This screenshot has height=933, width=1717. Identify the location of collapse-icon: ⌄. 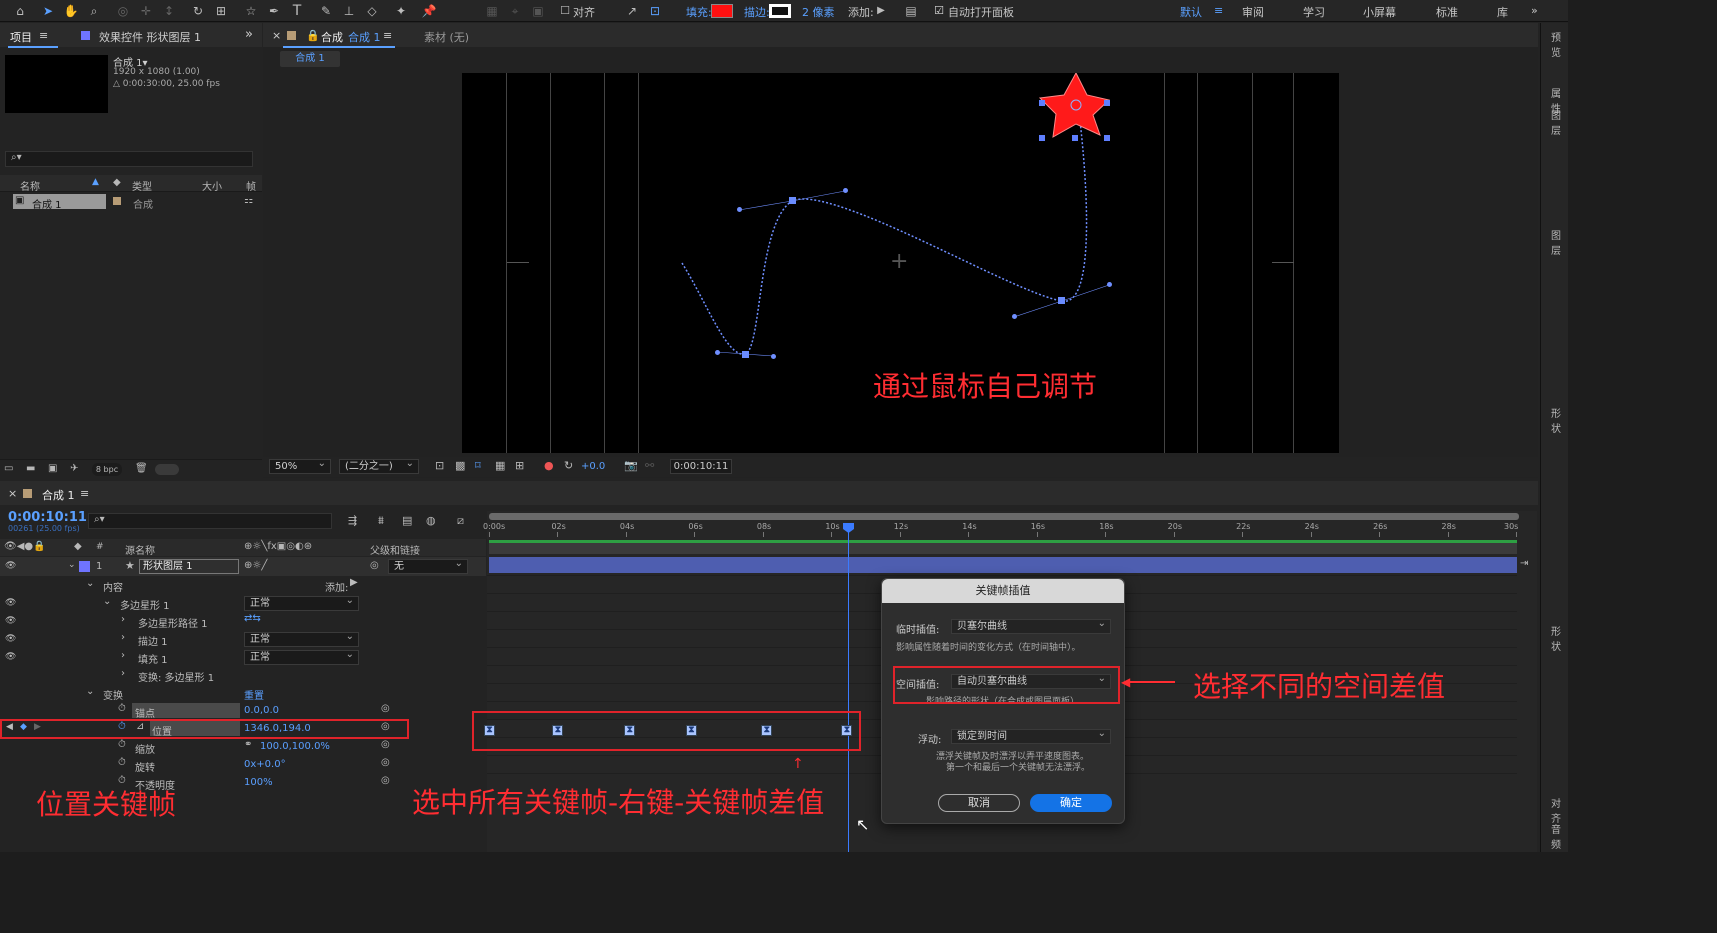
(72, 565).